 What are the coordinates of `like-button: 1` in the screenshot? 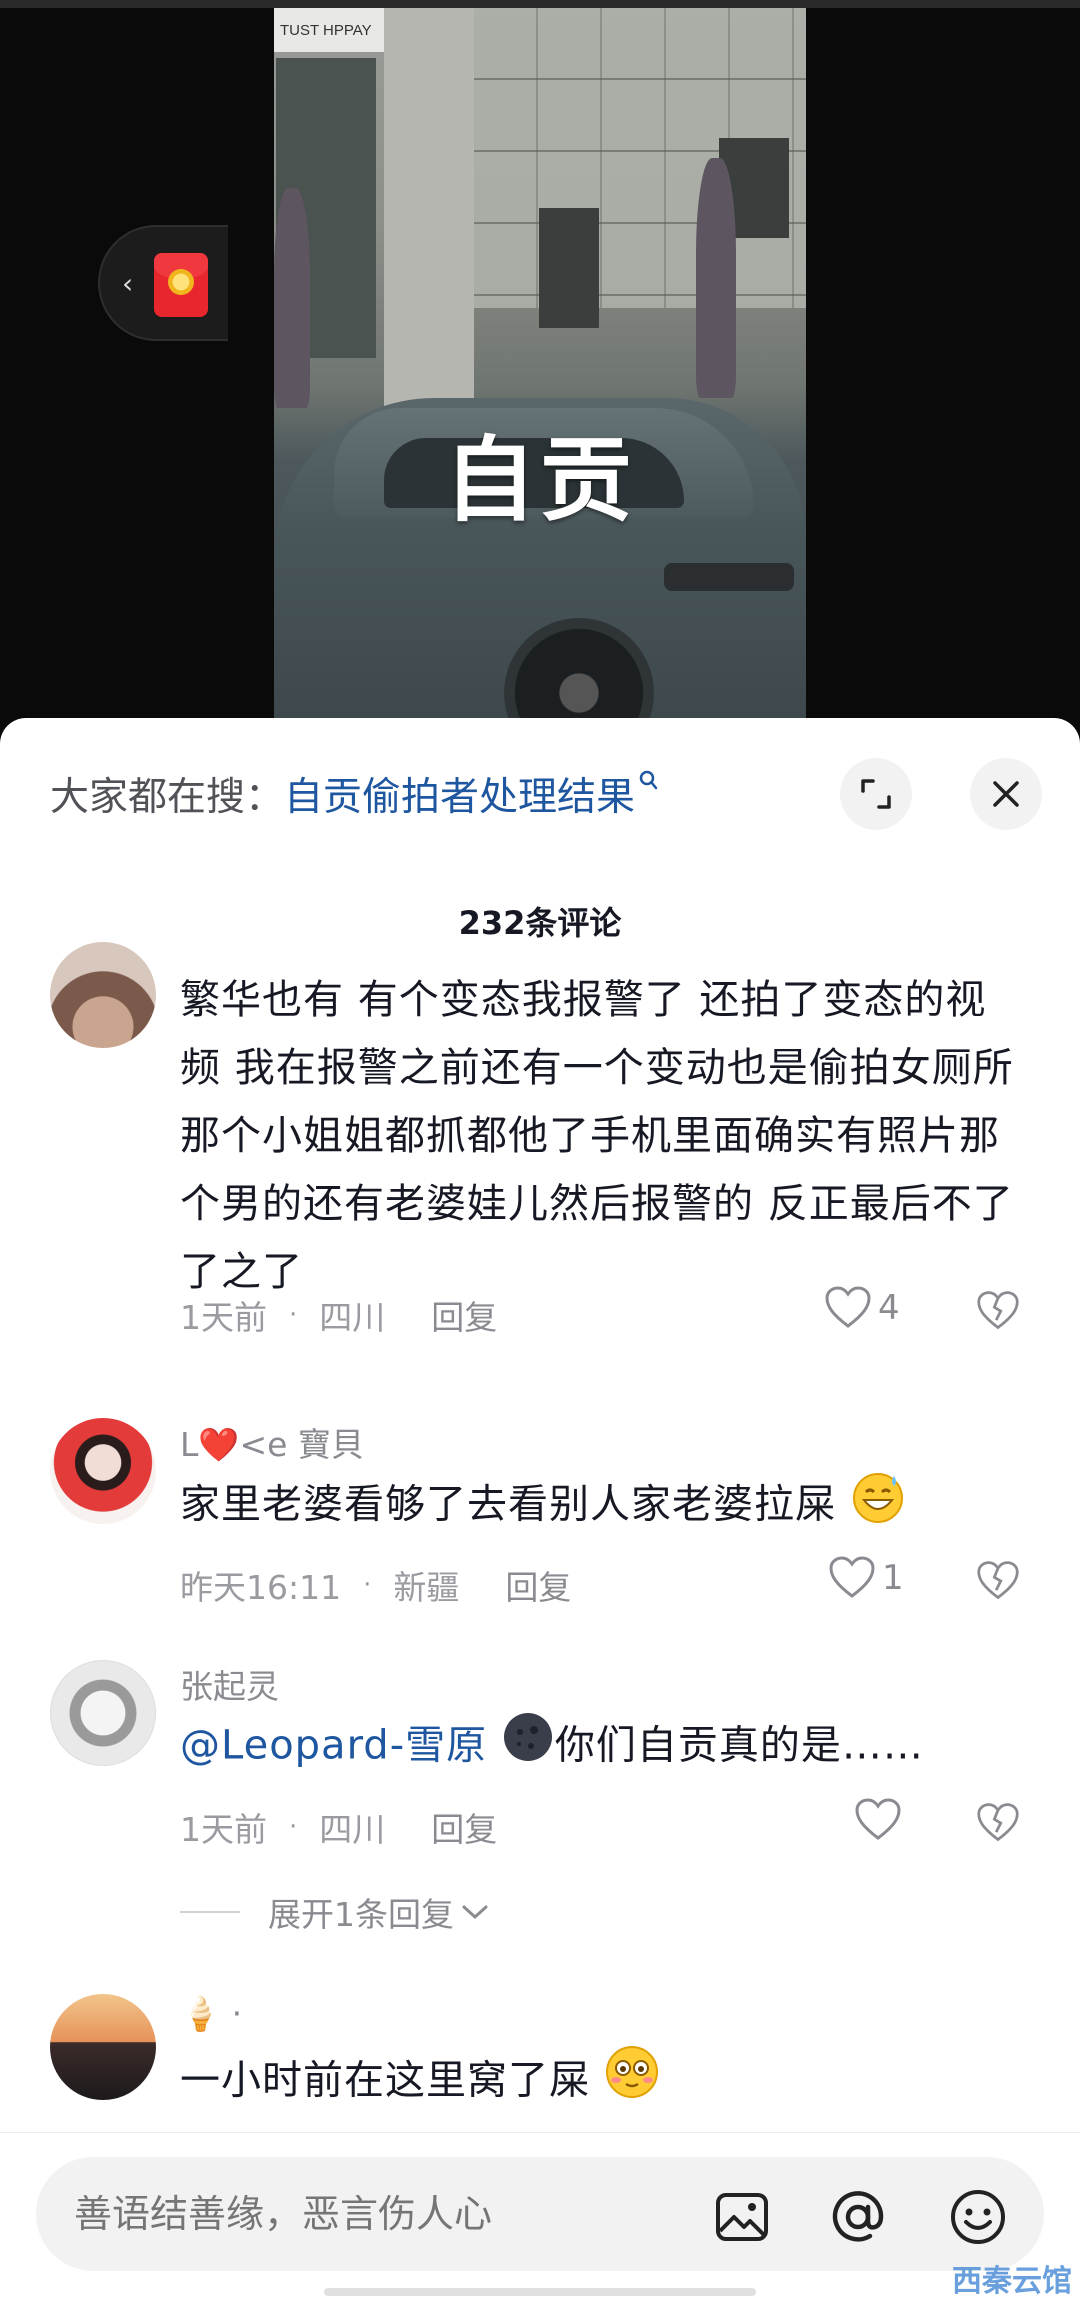 It's located at (866, 1578).